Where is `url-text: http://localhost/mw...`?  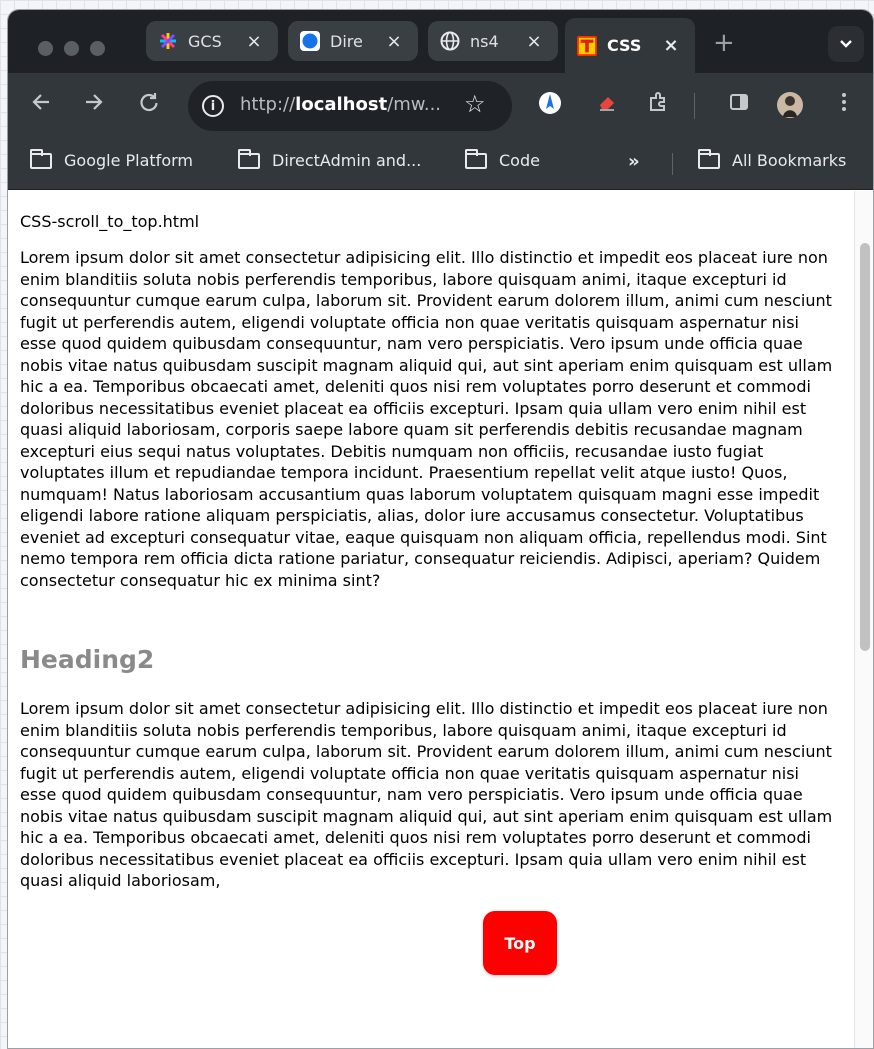 url-text: http://localhost/mw... is located at coordinates (340, 104).